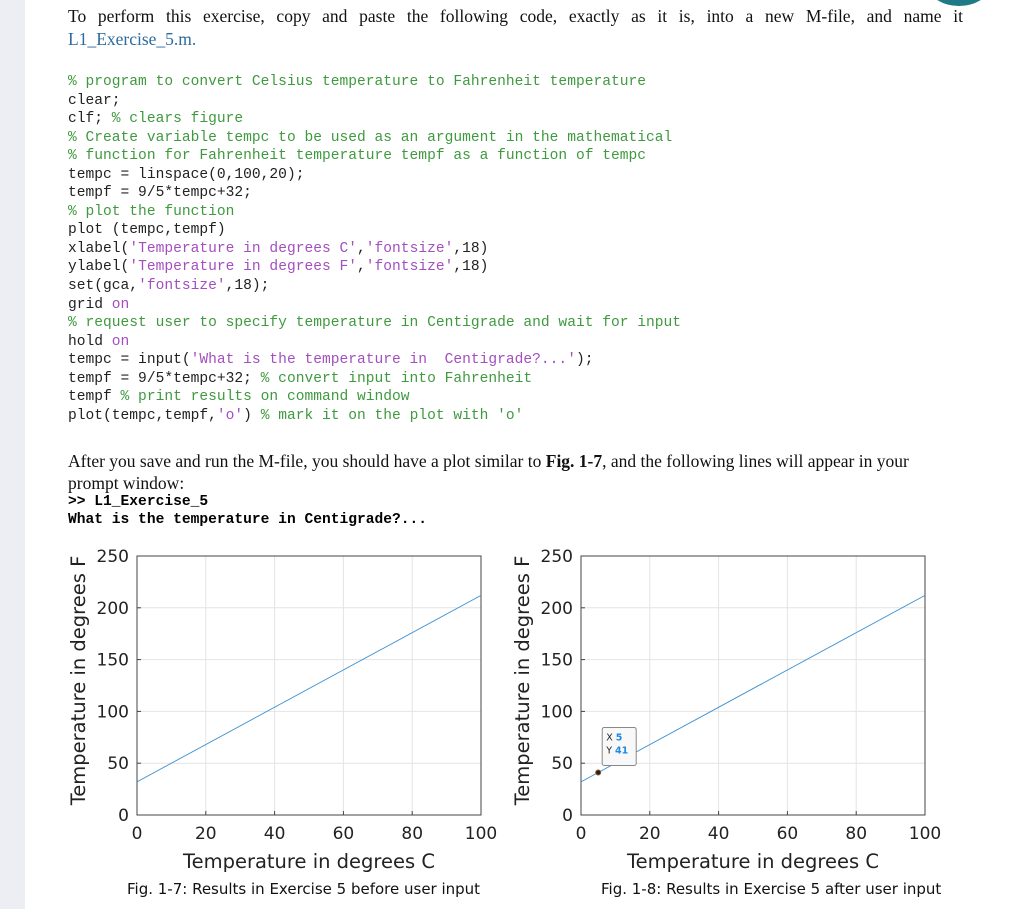  I want to click on code-text: clear;, so click(94, 100).